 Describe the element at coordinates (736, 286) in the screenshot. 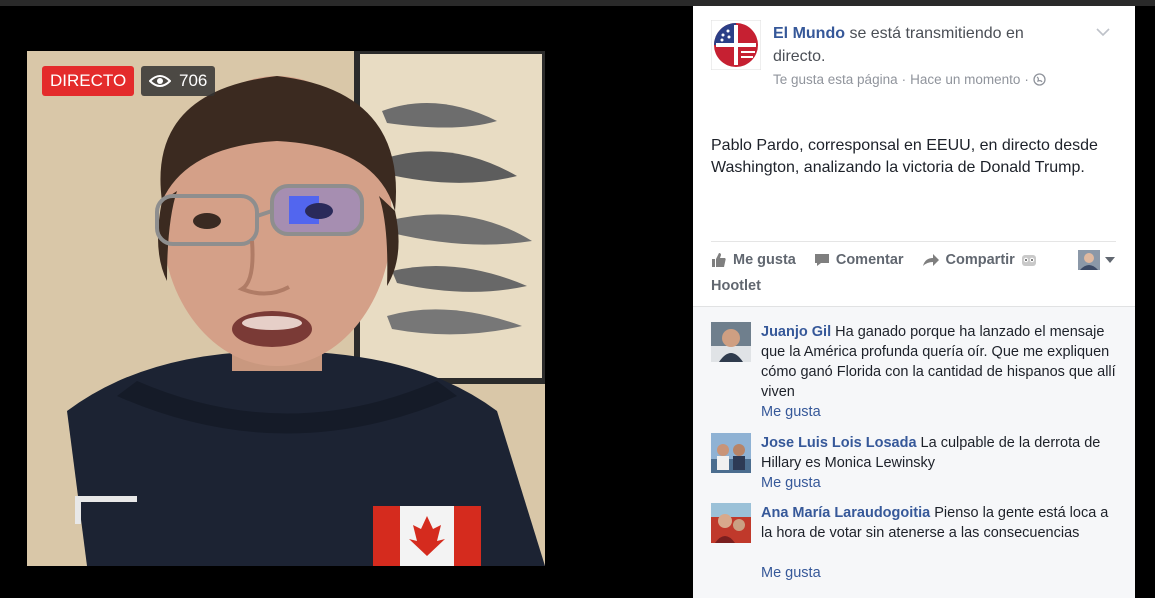

I see `hootlet-button: Hootlet` at that location.